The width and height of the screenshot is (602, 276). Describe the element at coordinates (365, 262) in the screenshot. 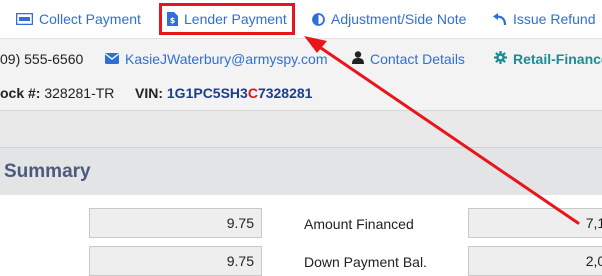

I see `down-payment-balance-label: Down Payment Bal.` at that location.